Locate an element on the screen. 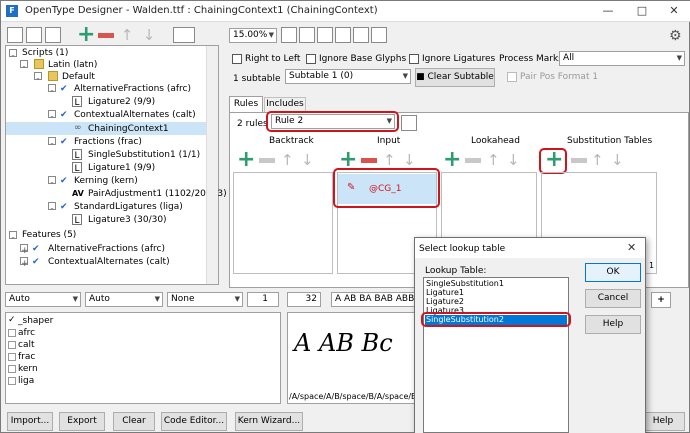  tree-lookup-selected: ChainingContext1 is located at coordinates (128, 129).